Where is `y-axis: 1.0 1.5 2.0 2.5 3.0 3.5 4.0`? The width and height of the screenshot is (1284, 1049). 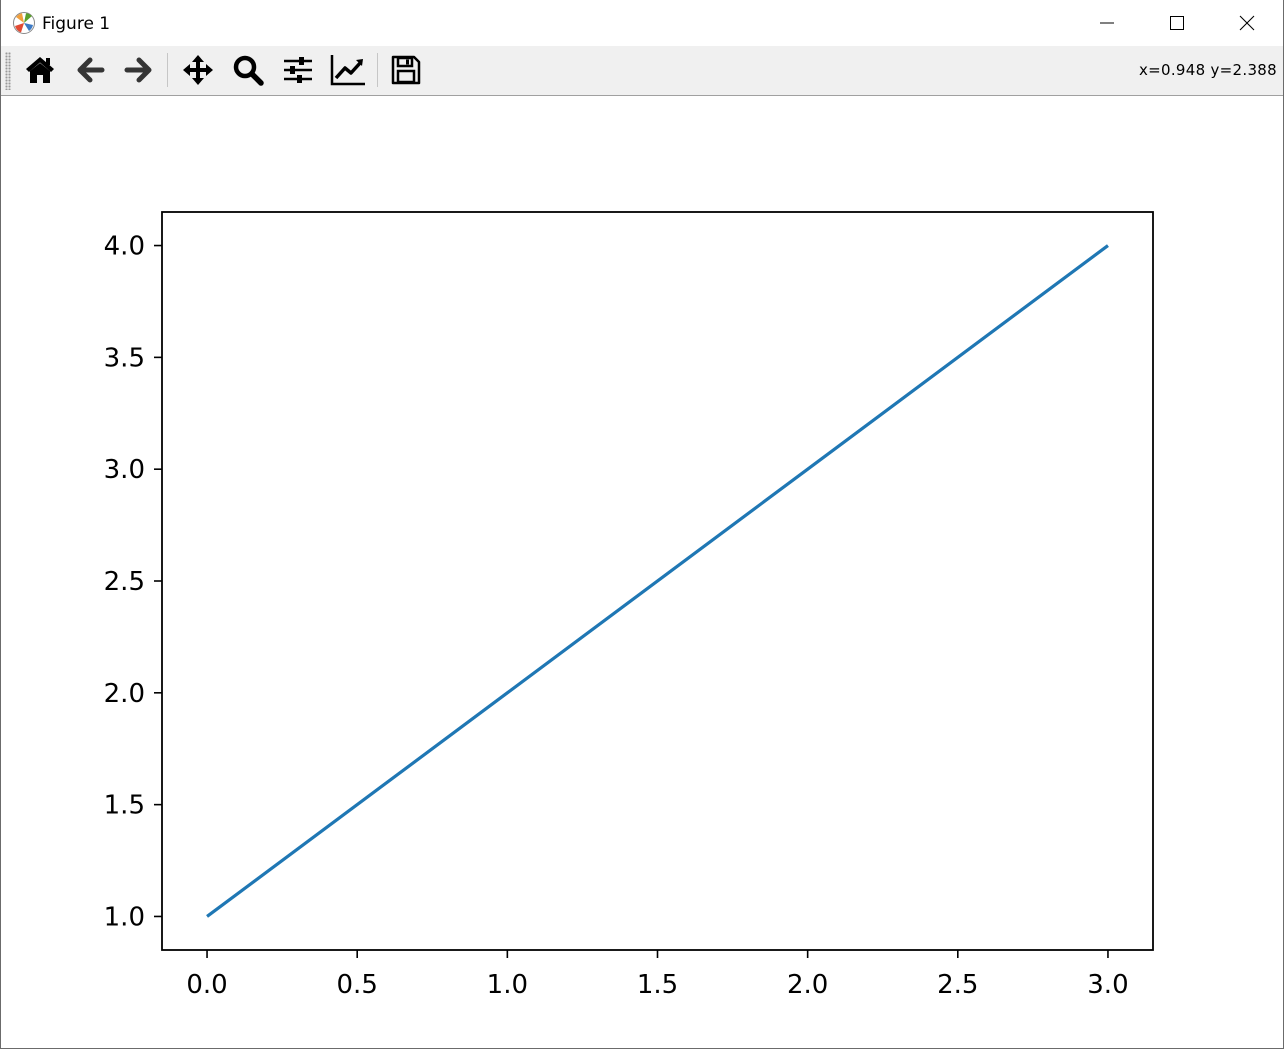
y-axis: 1.0 1.5 2.0 2.5 3.0 3.5 4.0 is located at coordinates (133, 582).